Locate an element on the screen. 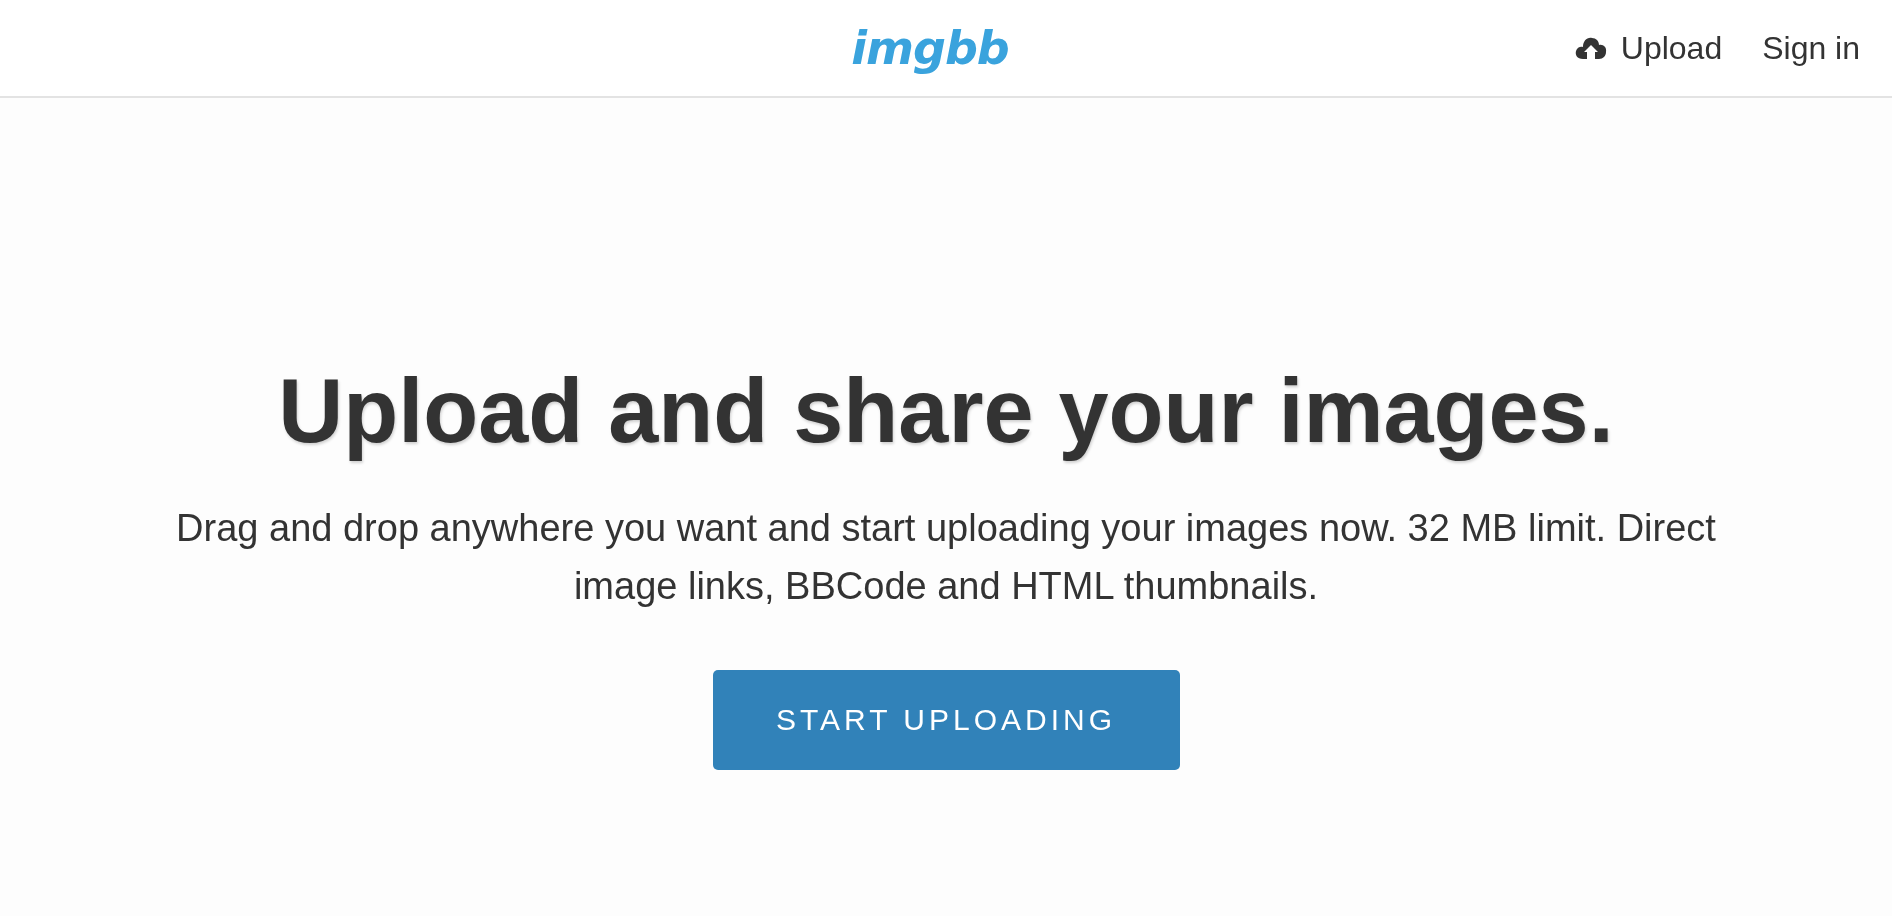  cloud-upload-icon is located at coordinates (1590, 48).